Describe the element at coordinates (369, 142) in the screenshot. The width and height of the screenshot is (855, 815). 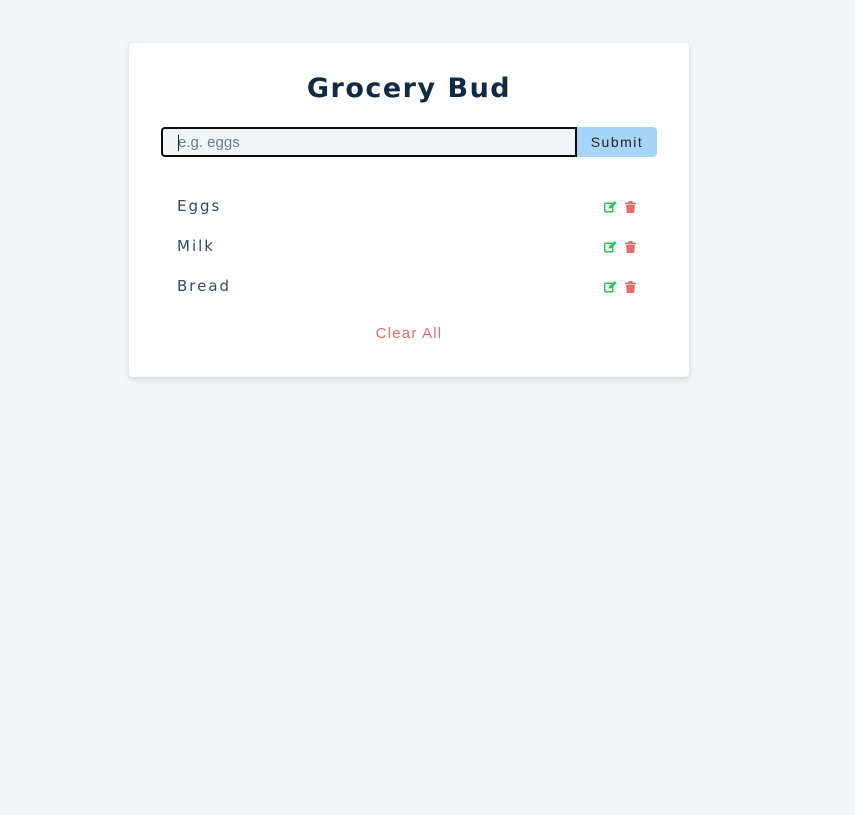
I see `grocery-input: e.g. eggs` at that location.